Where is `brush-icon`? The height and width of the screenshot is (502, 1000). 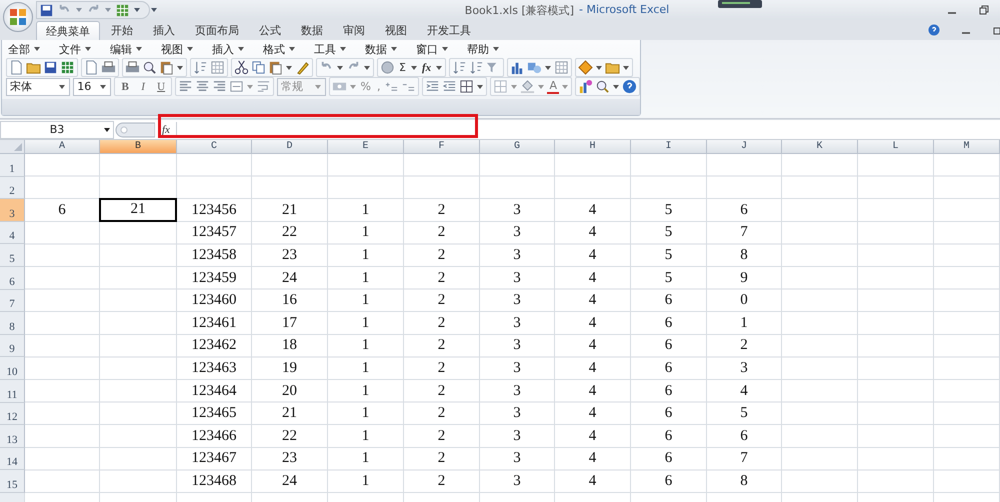 brush-icon is located at coordinates (302, 67).